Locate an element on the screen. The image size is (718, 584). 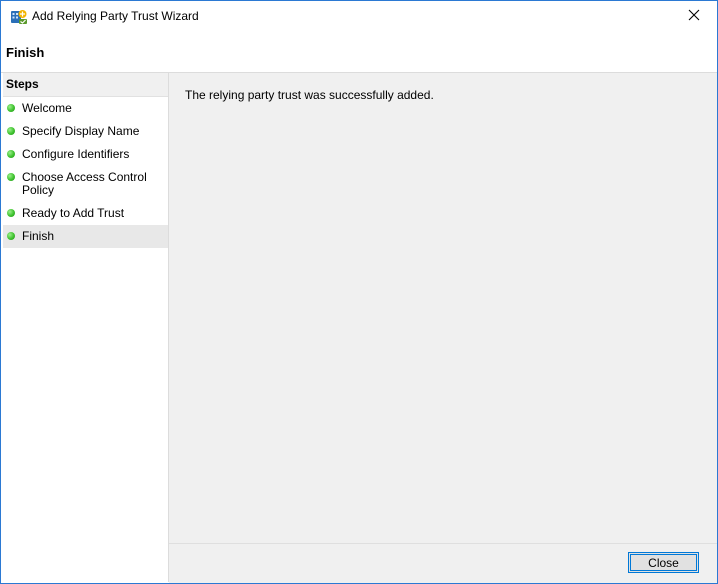
step-label: Welcome is located at coordinates (47, 108).